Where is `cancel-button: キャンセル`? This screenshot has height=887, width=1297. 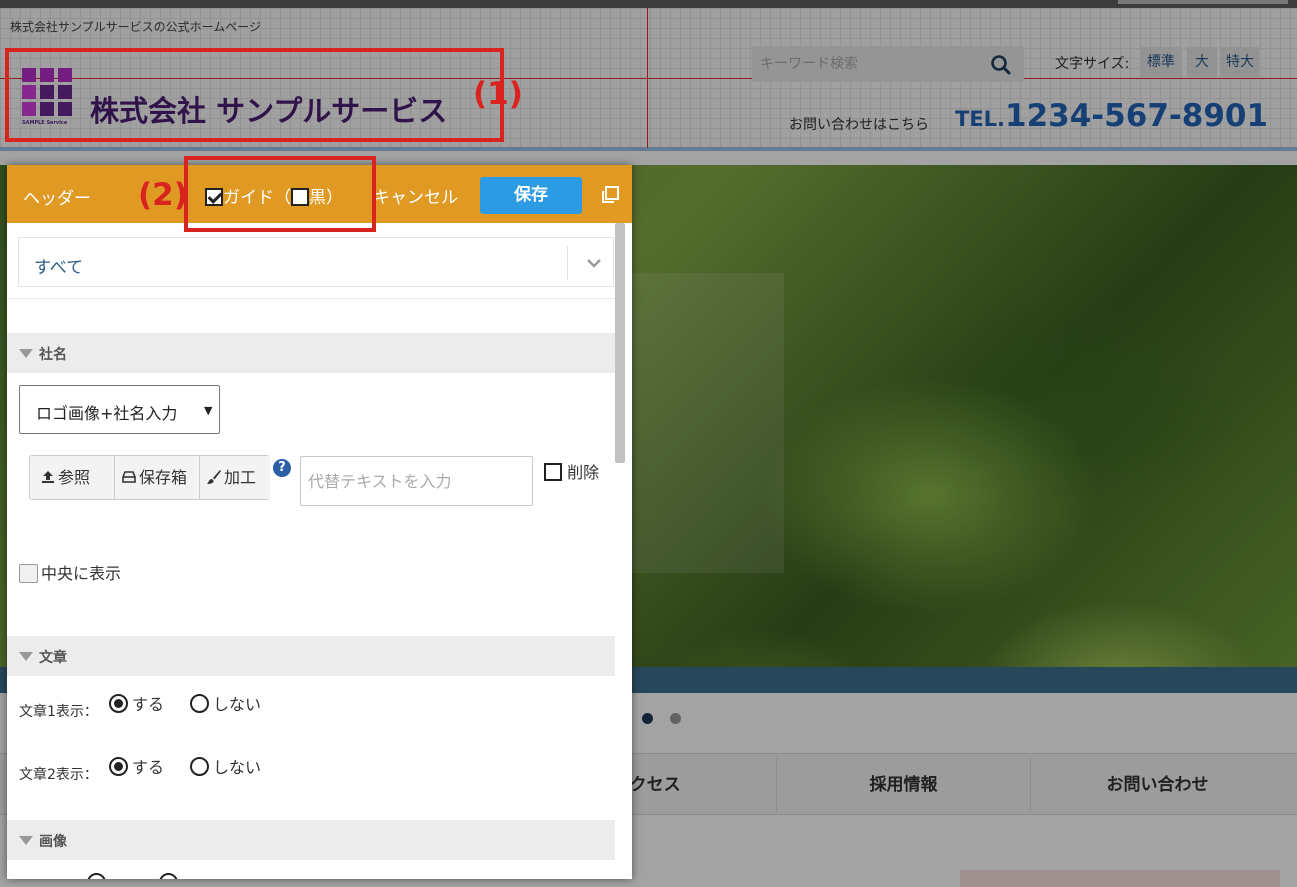 cancel-button: キャンセル is located at coordinates (415, 195).